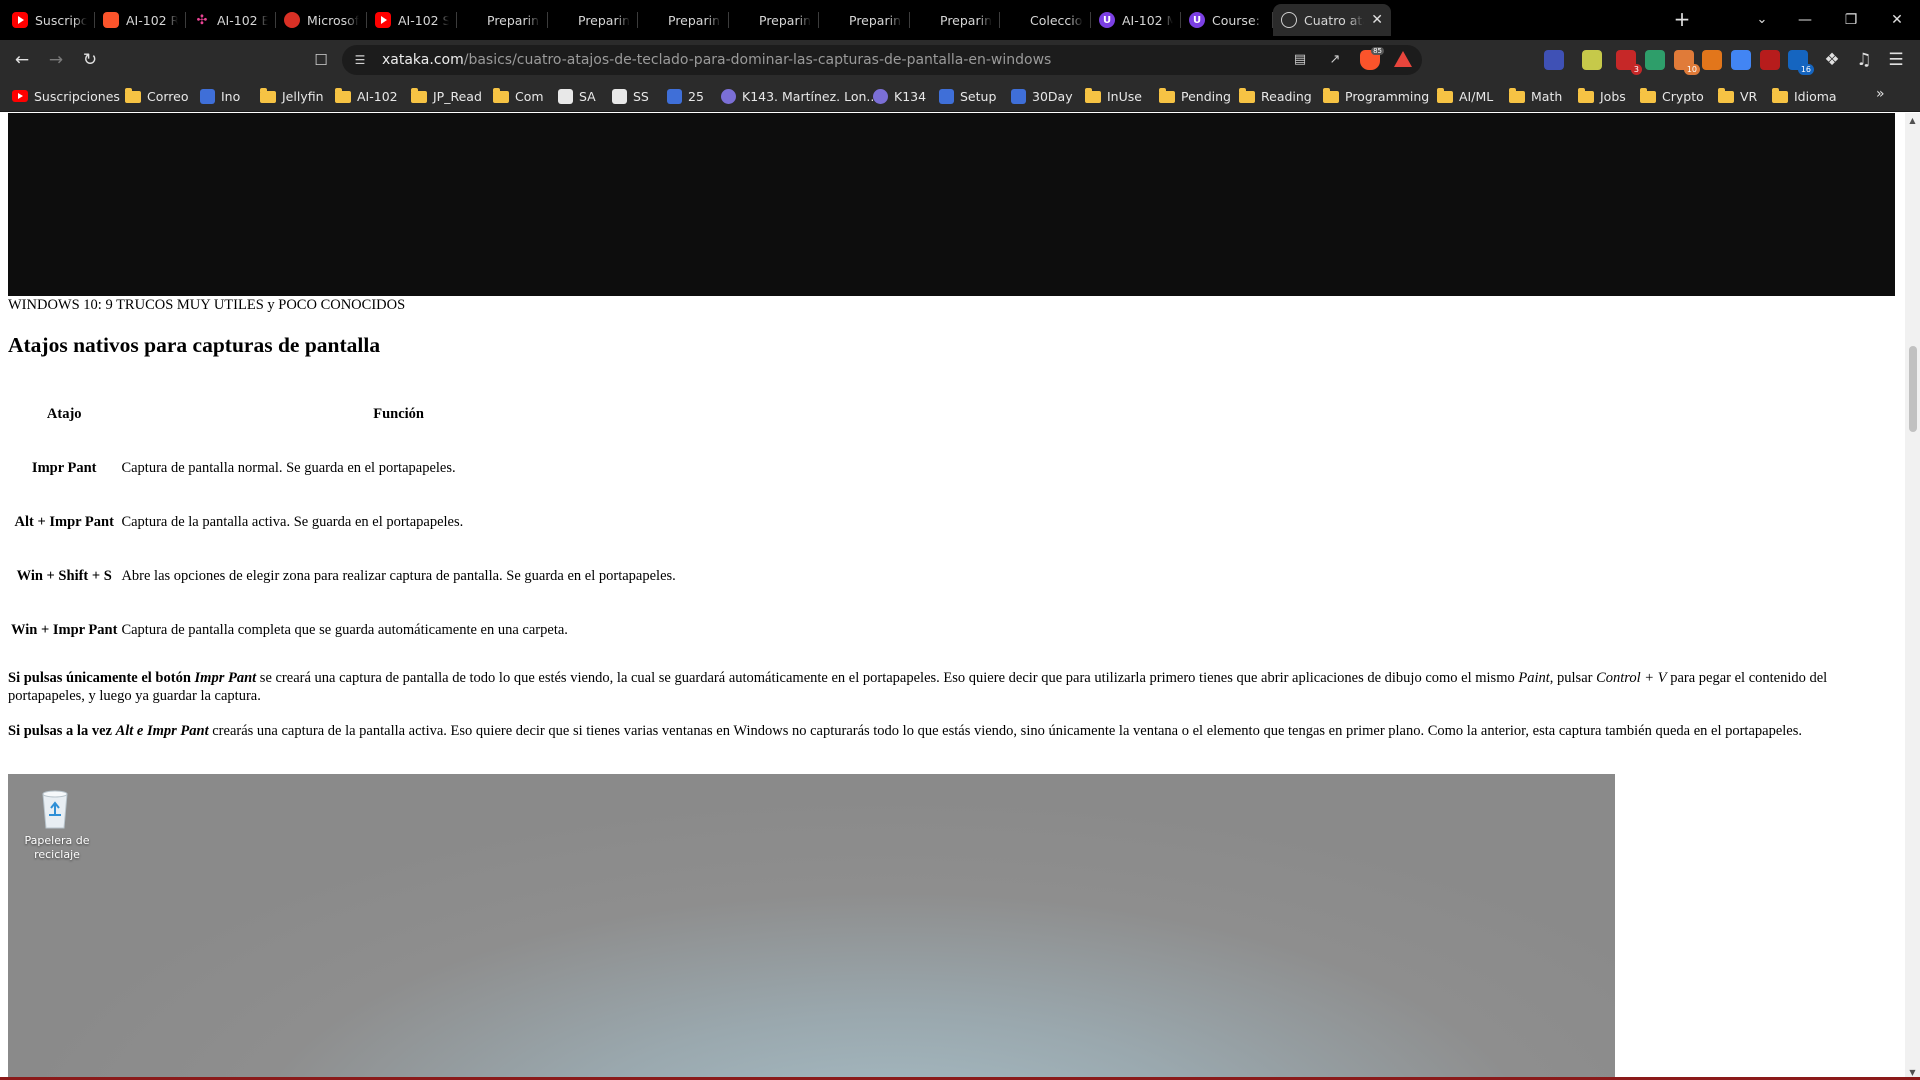  What do you see at coordinates (1045, 20) in the screenshot?
I see `tab: Colecciones` at bounding box center [1045, 20].